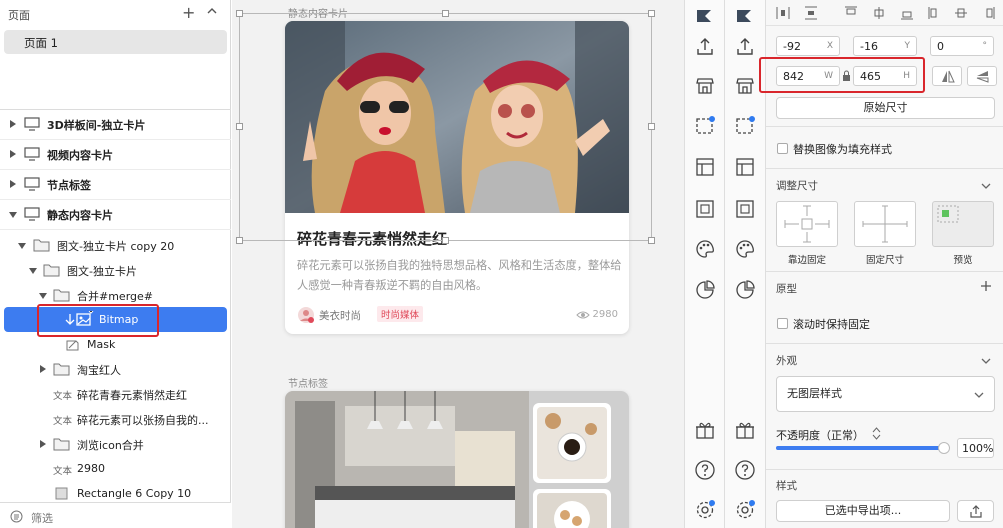 The height and width of the screenshot is (528, 1003). I want to click on share-button, so click(975, 511).